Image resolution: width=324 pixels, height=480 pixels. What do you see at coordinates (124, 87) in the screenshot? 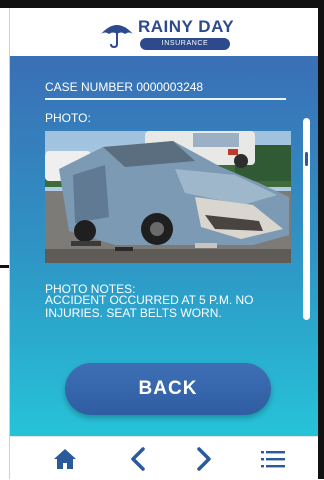
I see `case-number: CASE NUMBER 0000003248` at bounding box center [124, 87].